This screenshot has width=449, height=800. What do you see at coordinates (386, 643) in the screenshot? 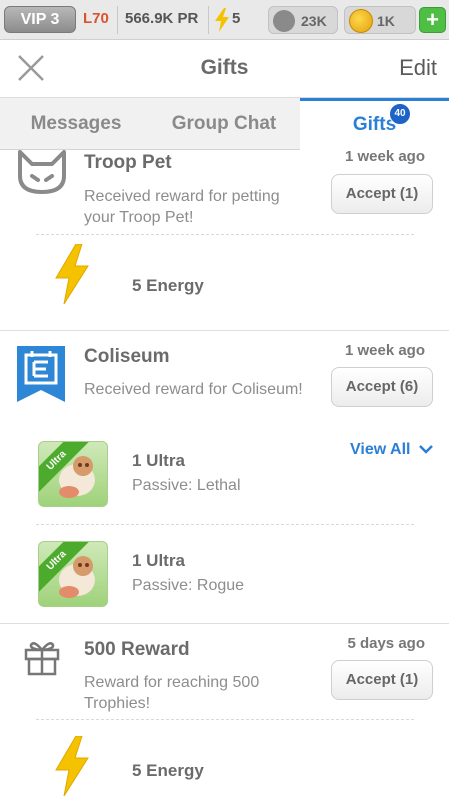
I see `gift-time: 5 days ago` at bounding box center [386, 643].